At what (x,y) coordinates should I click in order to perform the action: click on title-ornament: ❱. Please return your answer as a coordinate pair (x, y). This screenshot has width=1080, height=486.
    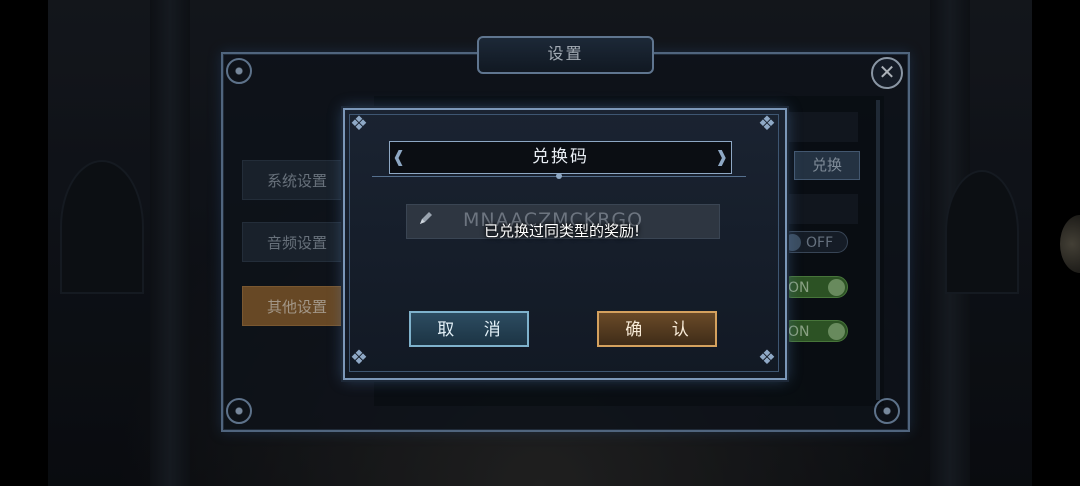
    Looking at the image, I should click on (722, 156).